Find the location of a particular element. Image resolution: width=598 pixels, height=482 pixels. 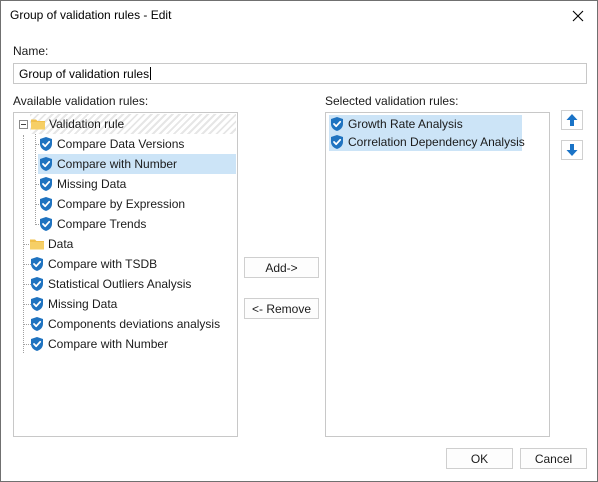

tree-item: Compare Data Versions is located at coordinates (112, 144).